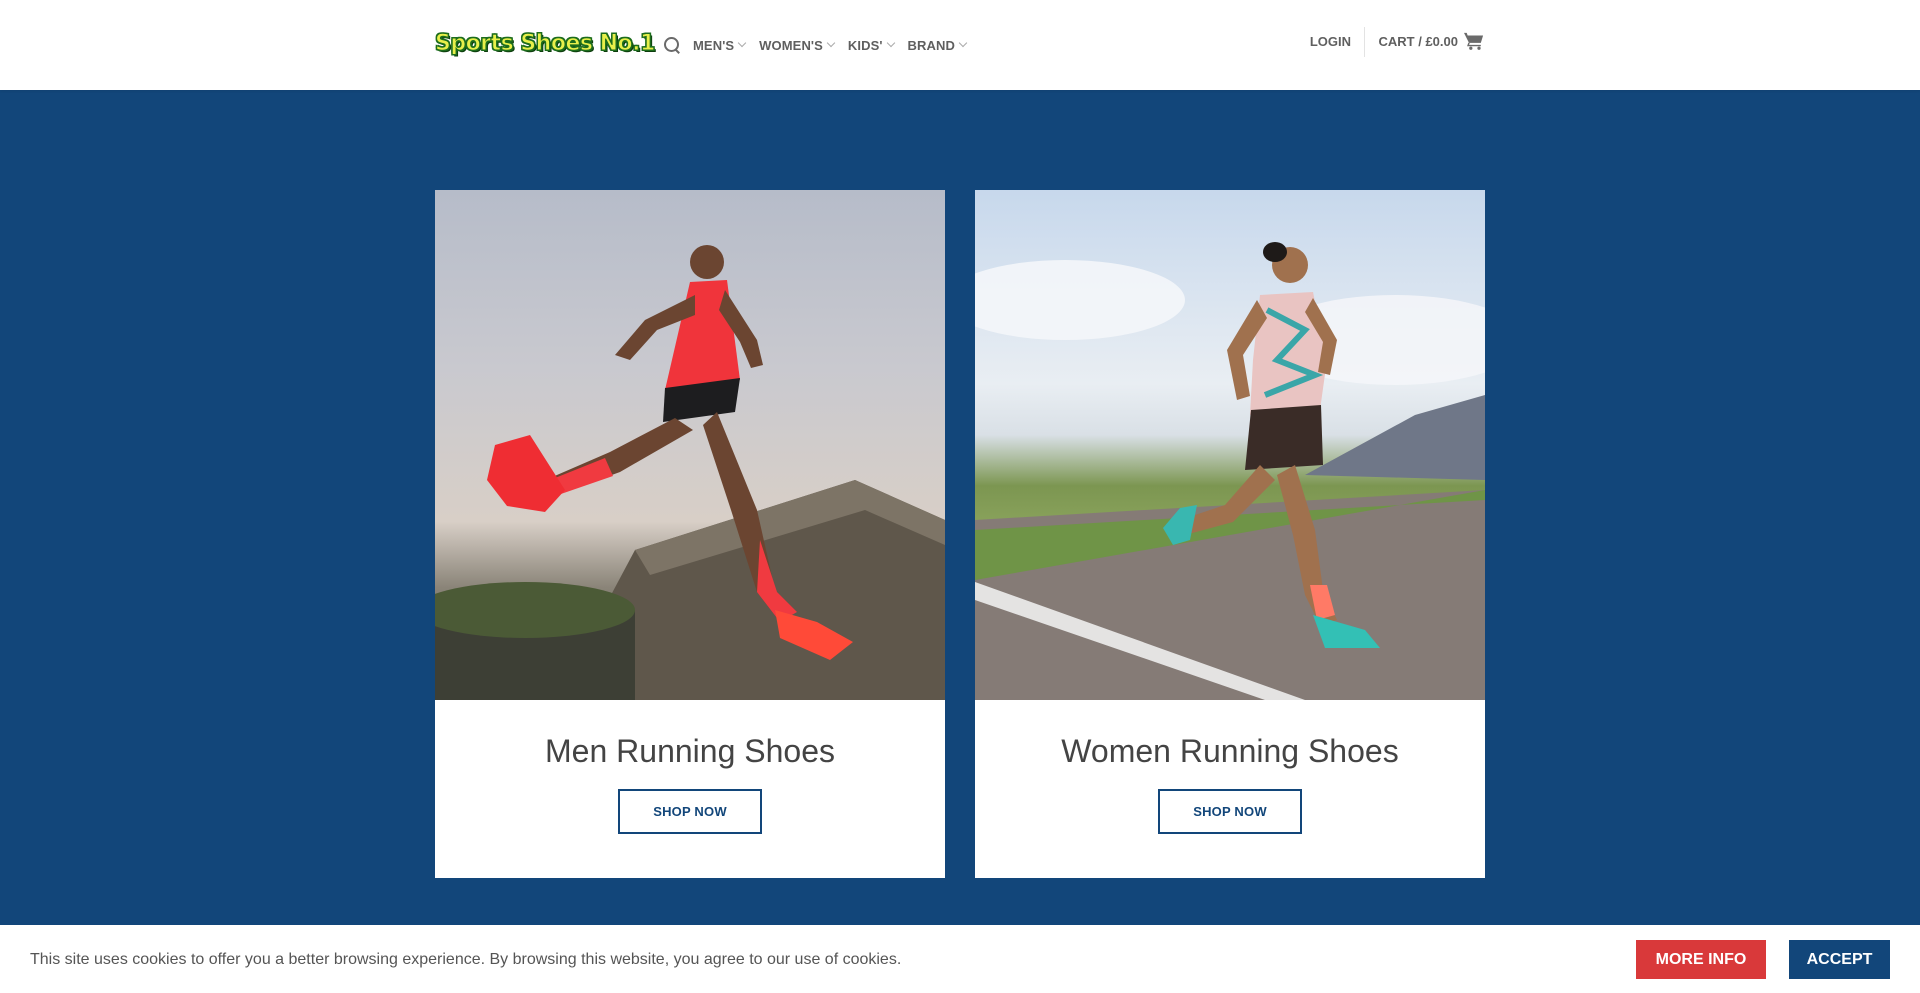 The height and width of the screenshot is (993, 1920). I want to click on nav-item-brand: BRAND, so click(937, 45).